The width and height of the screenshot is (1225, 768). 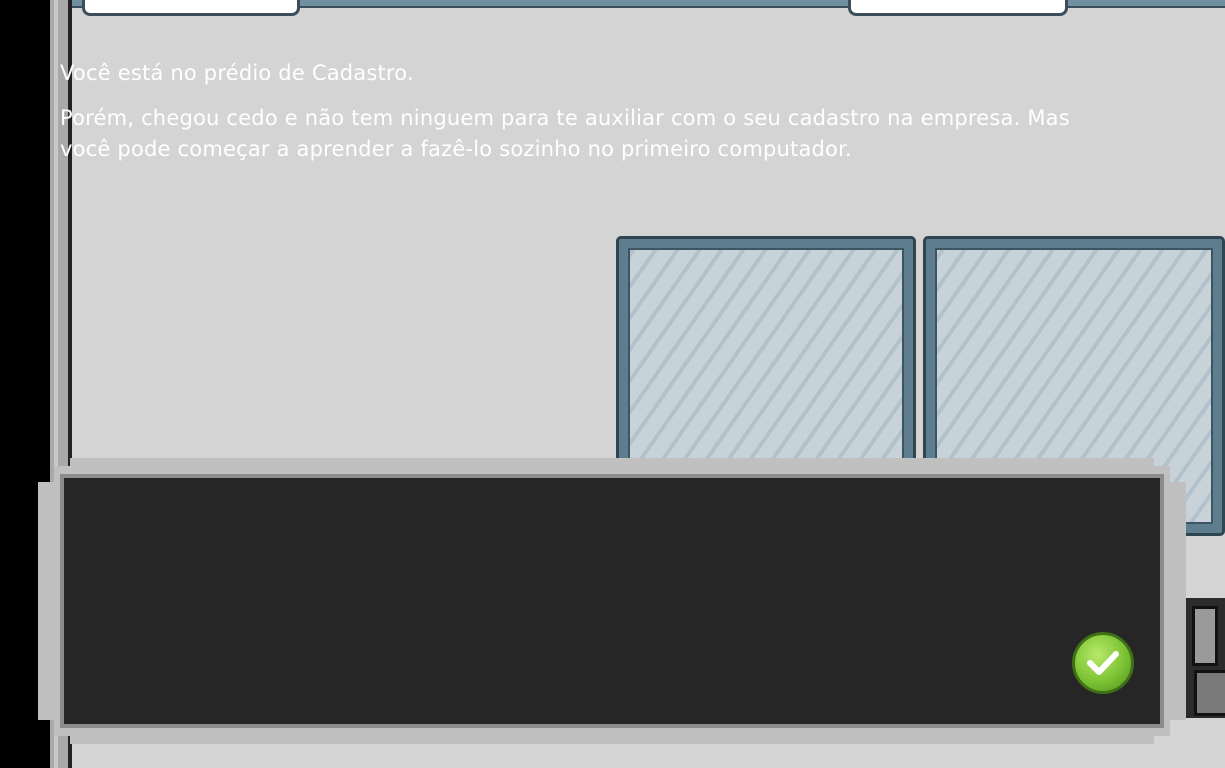 I want to click on dialog-line-intro: Você está no prédio de Cadastro., so click(x=237, y=73).